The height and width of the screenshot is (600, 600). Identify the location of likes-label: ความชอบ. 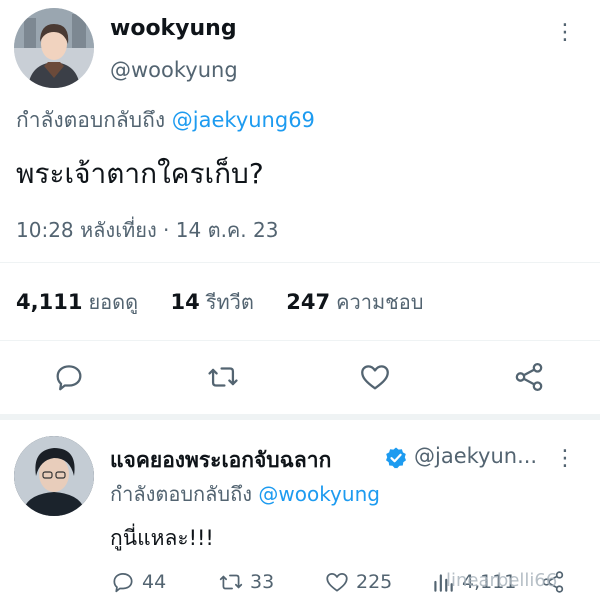
(379, 302).